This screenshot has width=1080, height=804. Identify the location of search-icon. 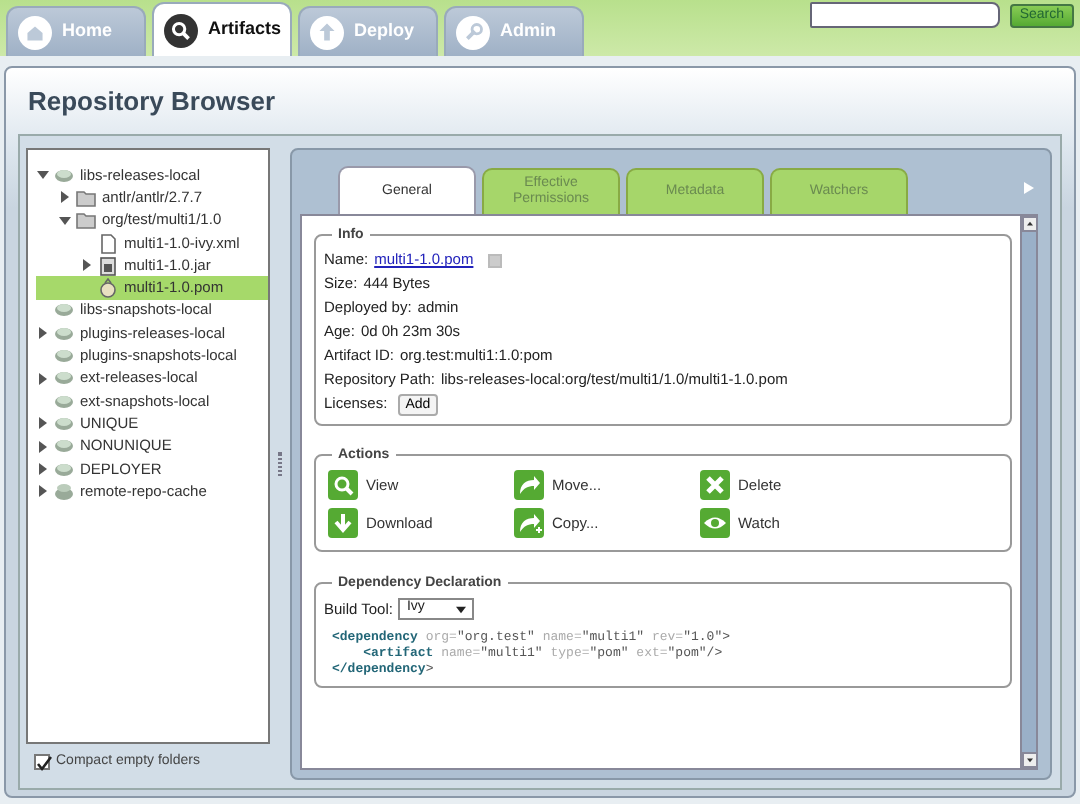
(181, 30).